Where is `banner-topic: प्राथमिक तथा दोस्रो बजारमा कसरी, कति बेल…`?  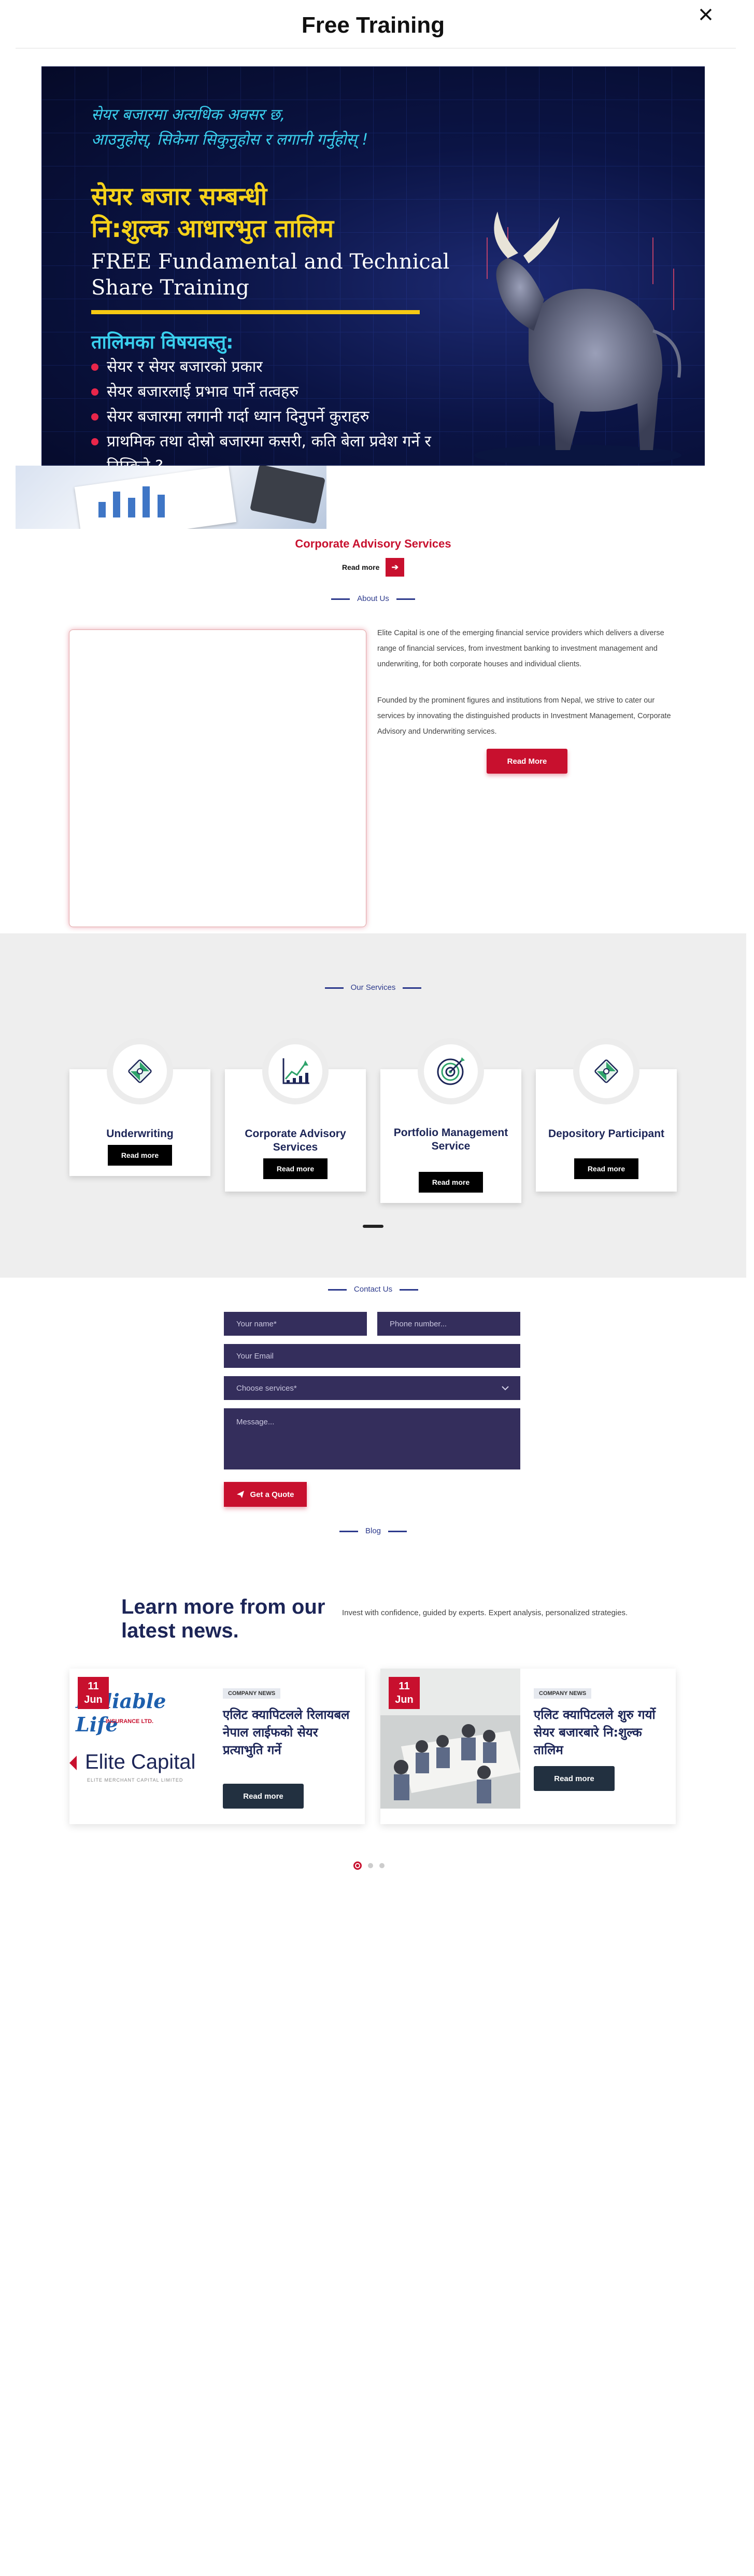 banner-topic: प्राथमिक तथा दोस्रो बजारमा कसरी, कति बेल… is located at coordinates (278, 447).